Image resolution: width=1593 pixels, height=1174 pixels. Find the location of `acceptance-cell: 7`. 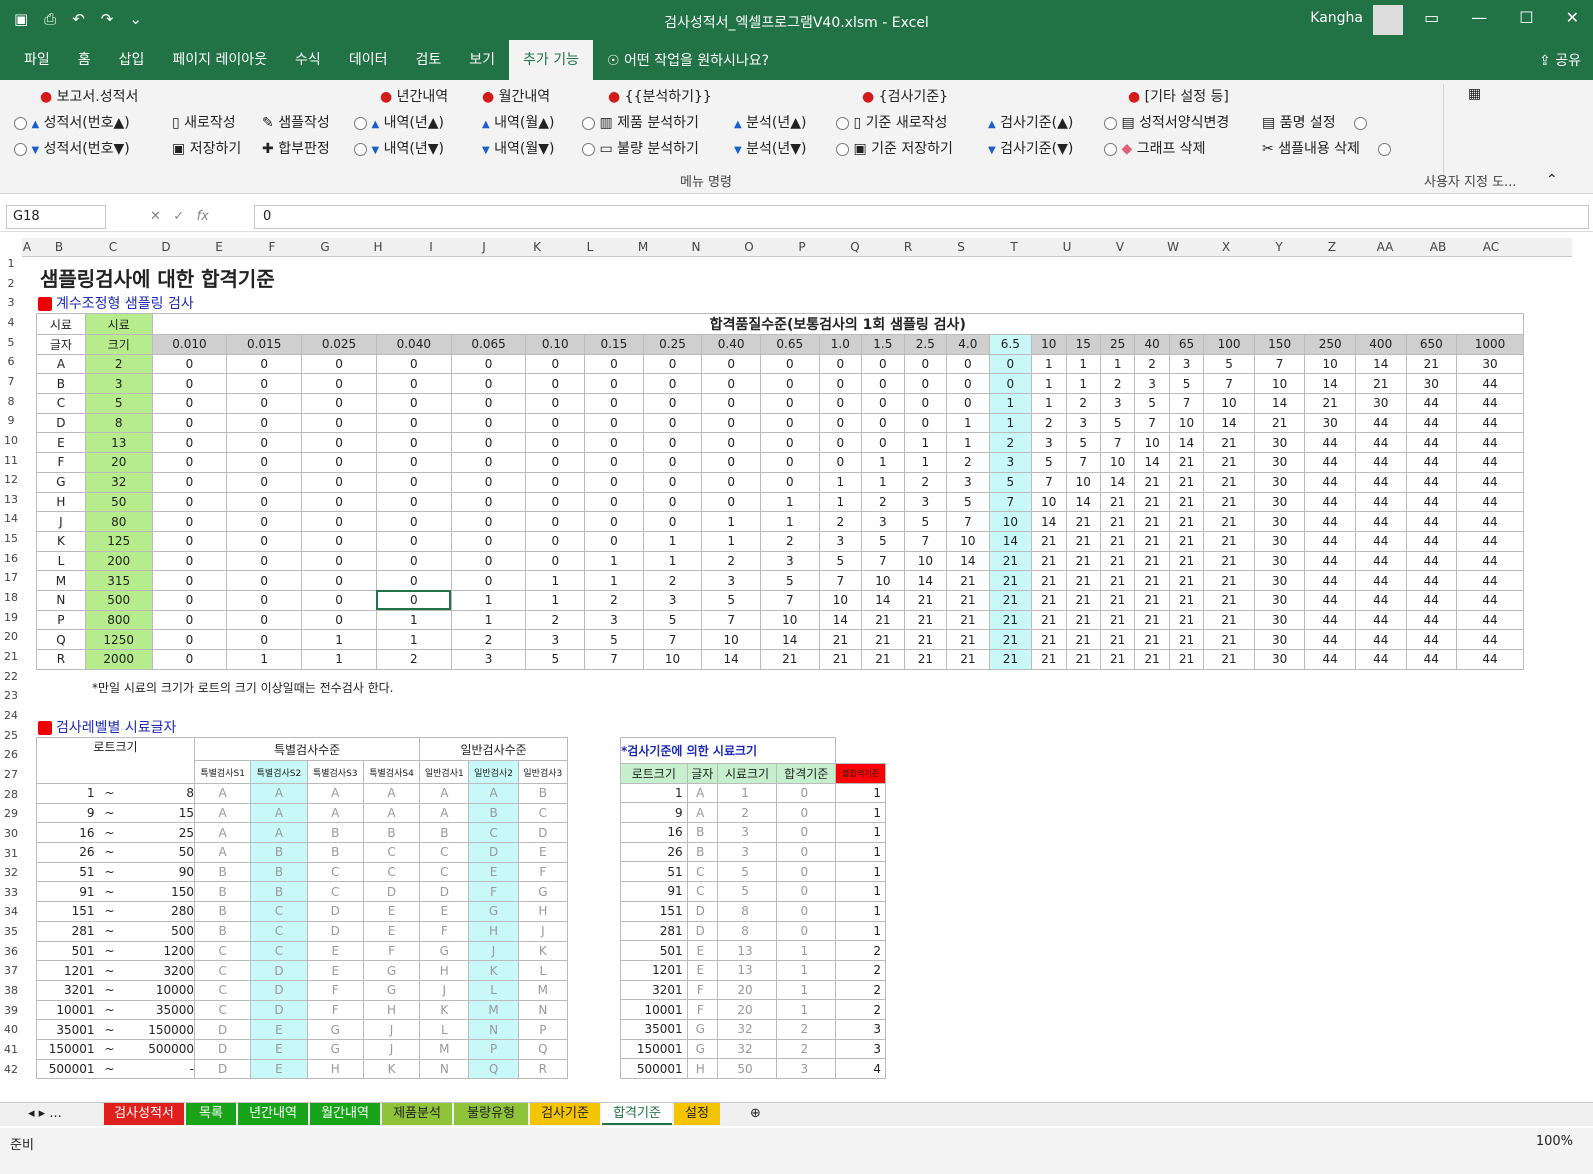

acceptance-cell: 7 is located at coordinates (883, 561).